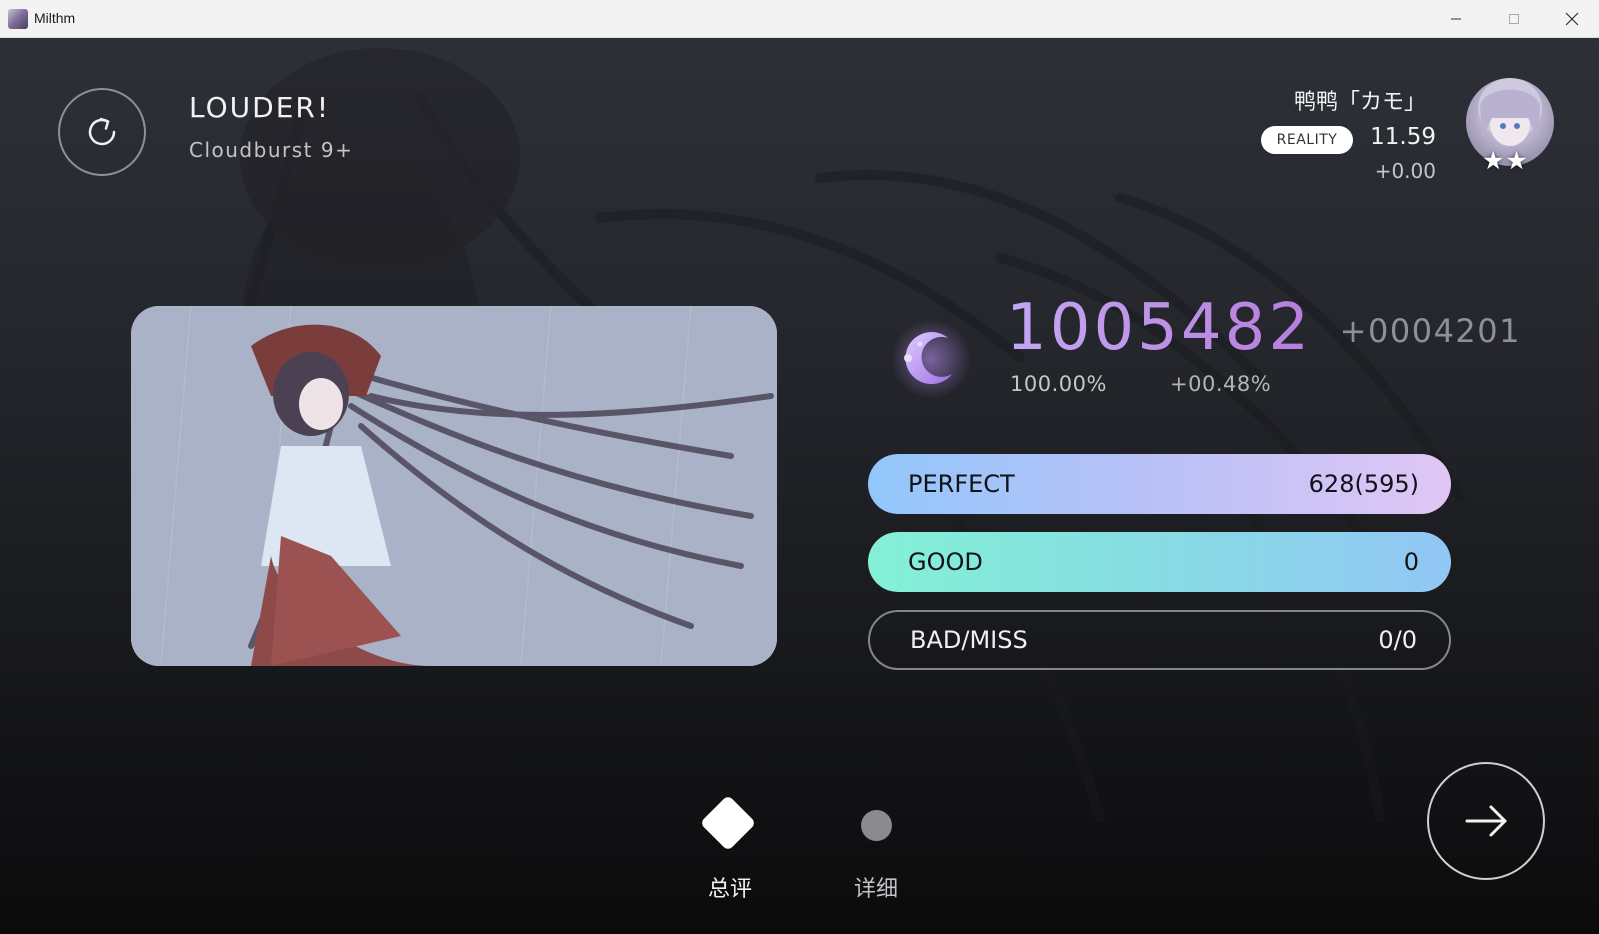  Describe the element at coordinates (1159, 484) in the screenshot. I see `judgement-perfect-row: PERFECT 628(595)` at that location.